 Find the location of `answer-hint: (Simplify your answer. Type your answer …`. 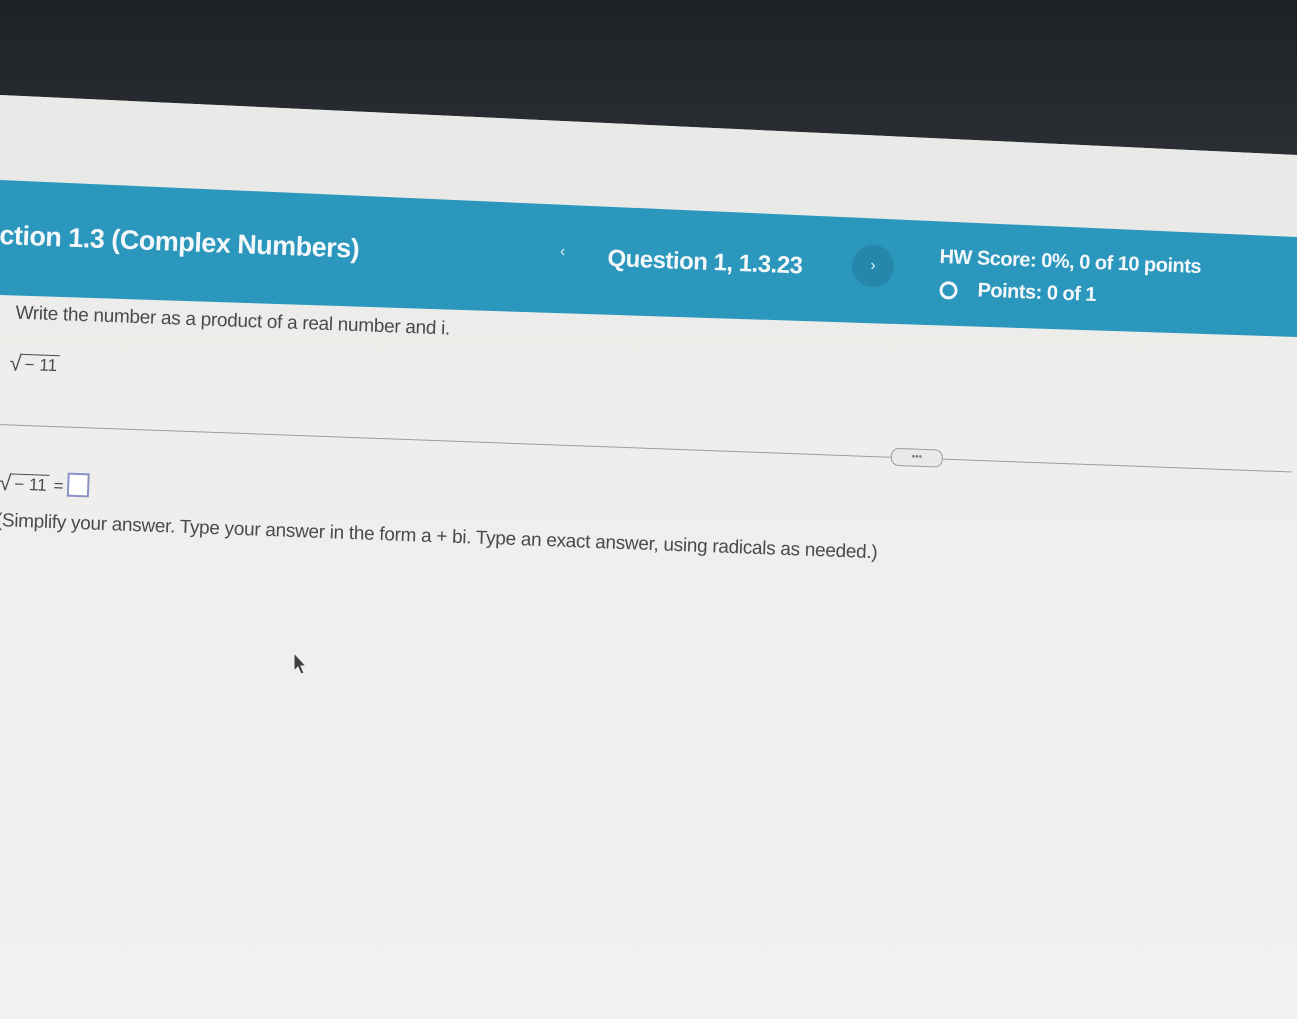

answer-hint: (Simplify your answer. Type your answer … is located at coordinates (439, 537).